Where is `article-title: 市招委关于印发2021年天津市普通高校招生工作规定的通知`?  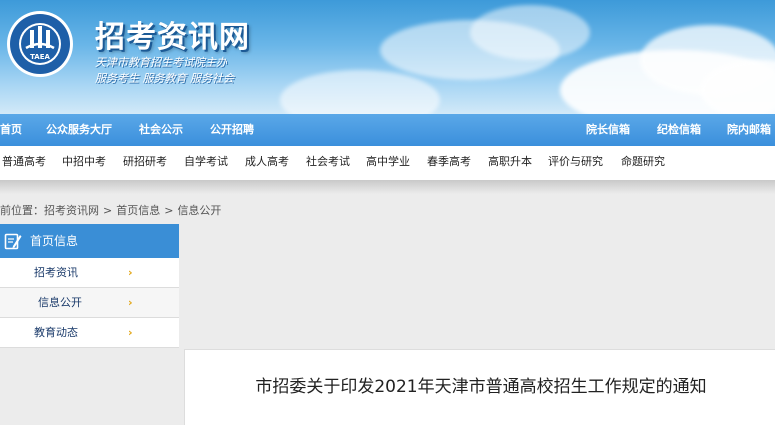
article-title: 市招委关于印发2021年天津市普通高校招生工作规定的通知 is located at coordinates (481, 387).